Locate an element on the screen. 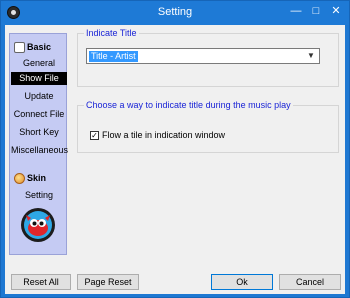 Image resolution: width=350 pixels, height=298 pixels. title-format-select: Title - Artist ▼ is located at coordinates (203, 56).